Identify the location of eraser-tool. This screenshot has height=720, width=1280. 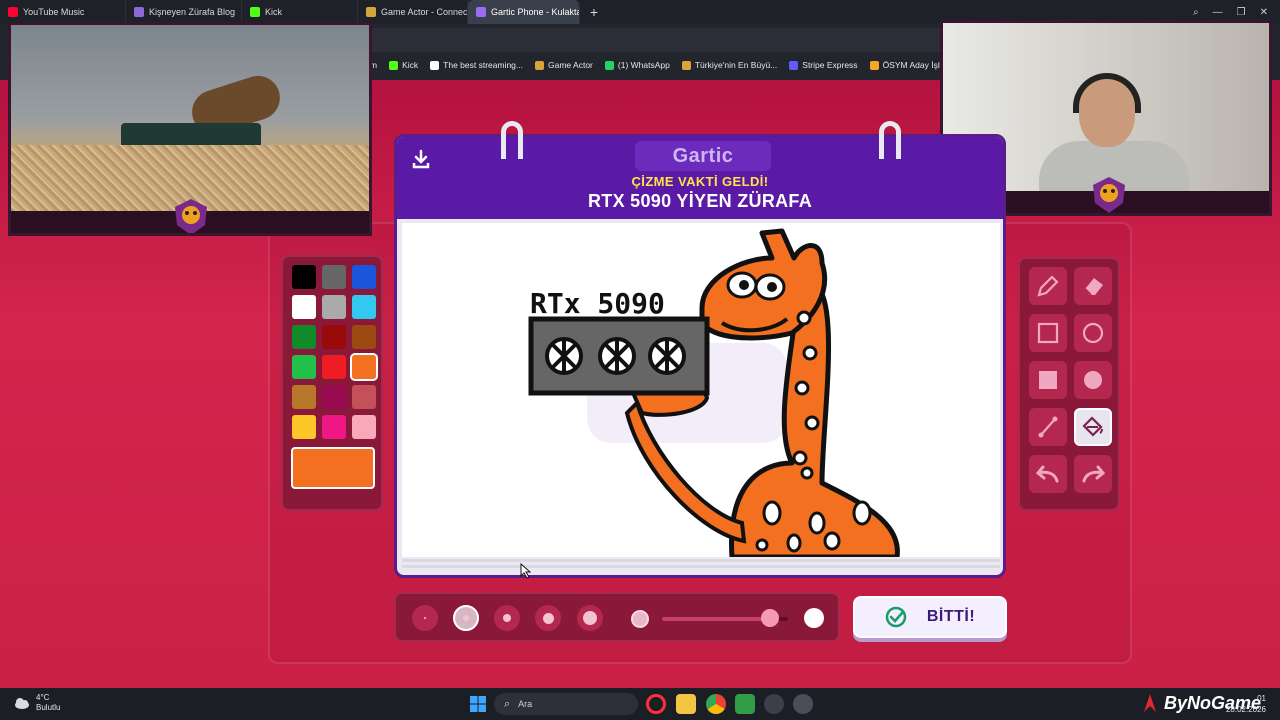
(1093, 286).